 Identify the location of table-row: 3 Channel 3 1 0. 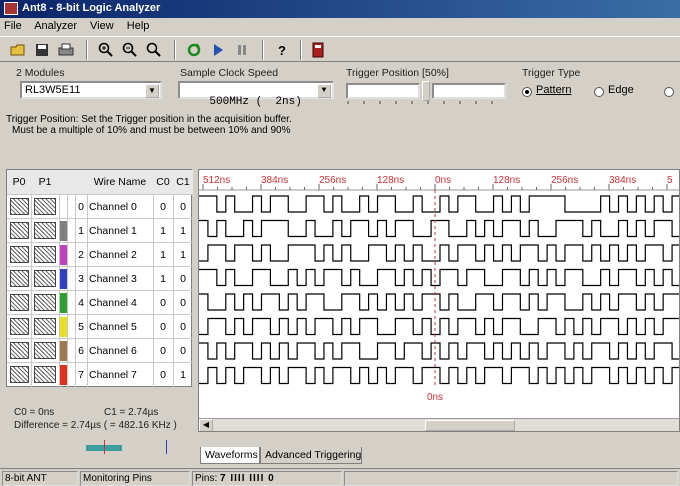
(100, 278).